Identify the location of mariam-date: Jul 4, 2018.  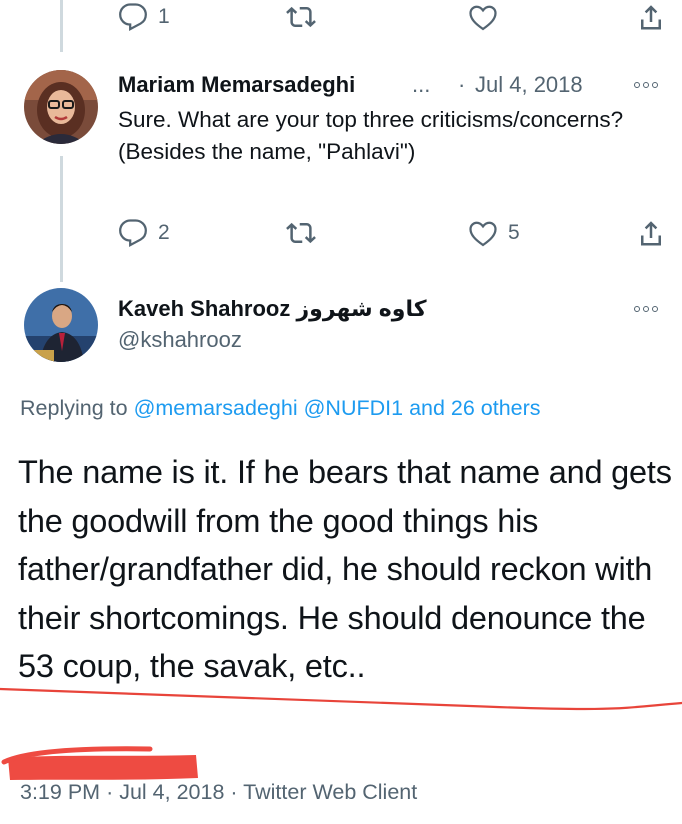
(529, 85).